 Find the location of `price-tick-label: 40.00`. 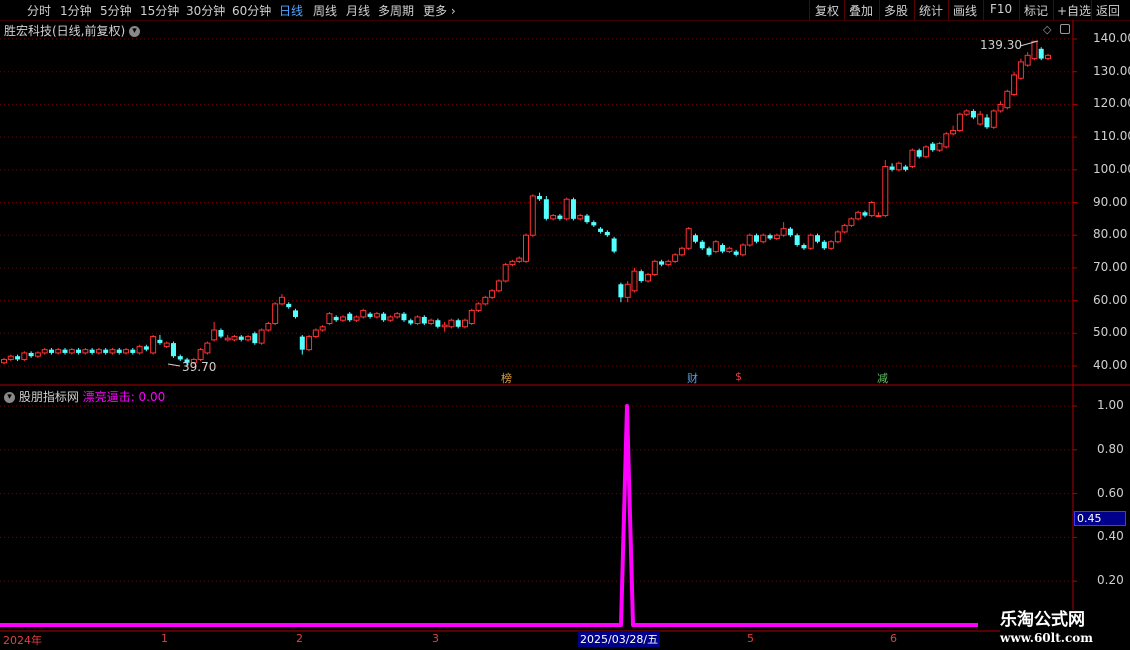

price-tick-label: 40.00 is located at coordinates (1110, 365).